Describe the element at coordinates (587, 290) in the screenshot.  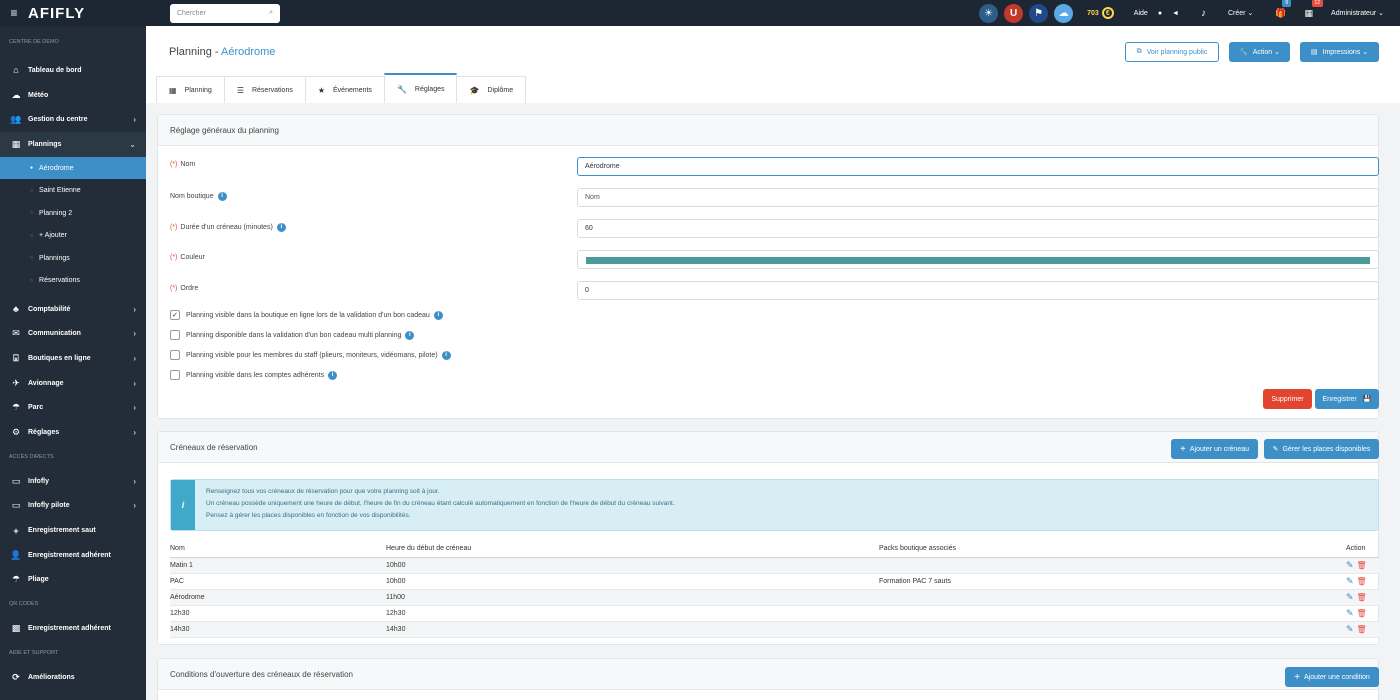
I see `input-value: 0` at that location.